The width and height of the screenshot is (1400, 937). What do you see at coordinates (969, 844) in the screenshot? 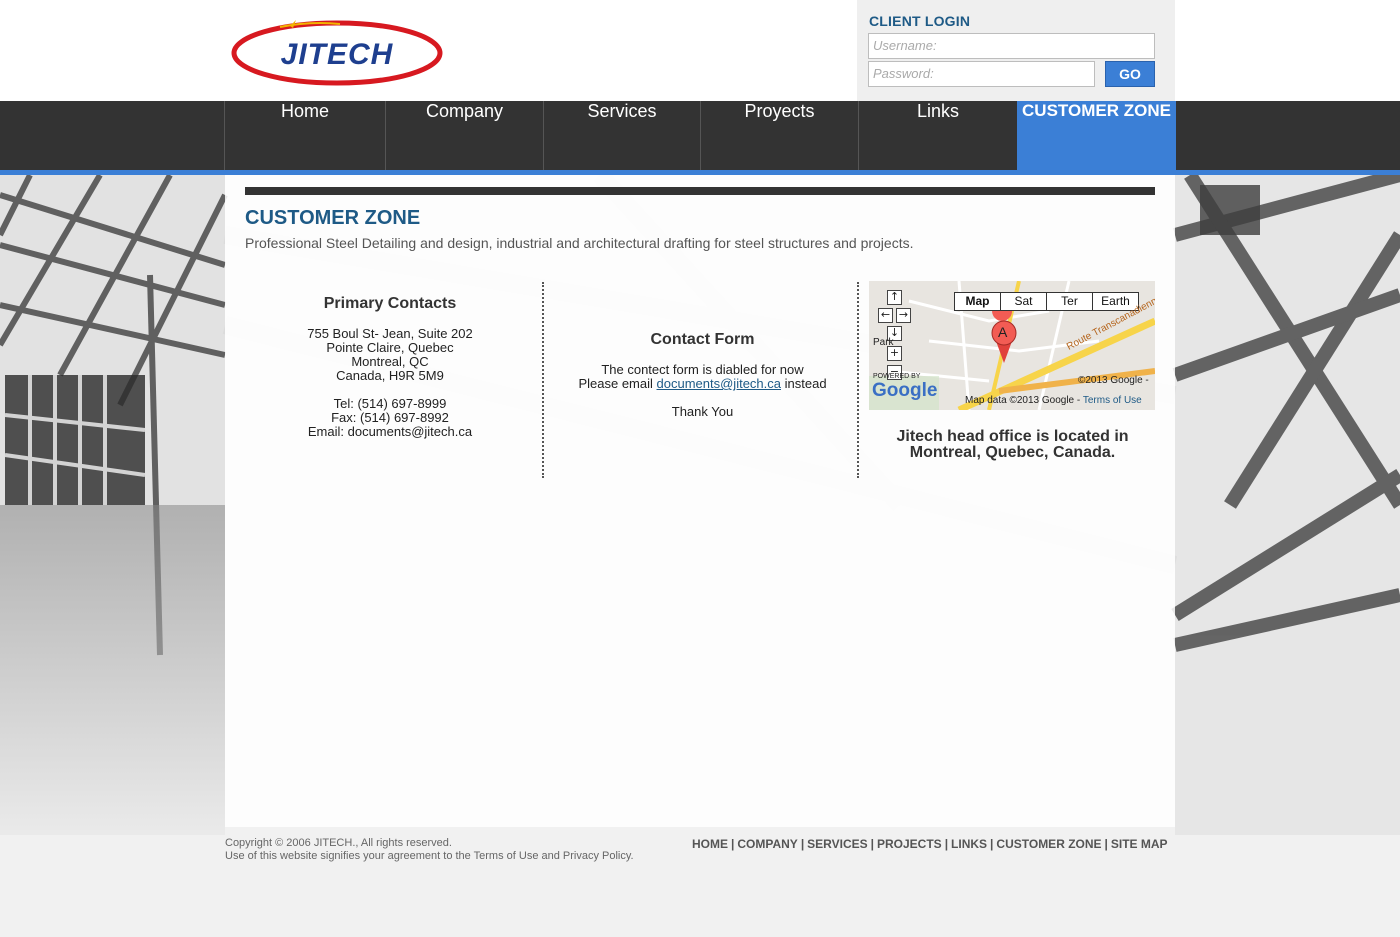
I see `footer-link-links: LINKS` at bounding box center [969, 844].